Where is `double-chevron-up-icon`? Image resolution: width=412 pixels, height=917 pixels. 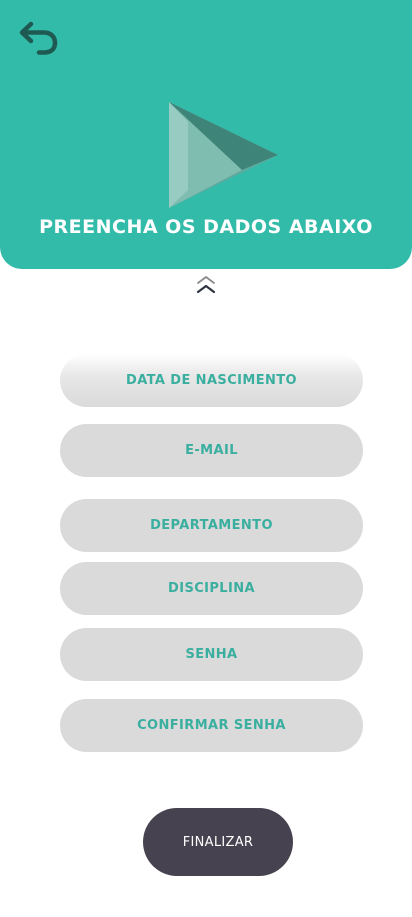 double-chevron-up-icon is located at coordinates (206, 285).